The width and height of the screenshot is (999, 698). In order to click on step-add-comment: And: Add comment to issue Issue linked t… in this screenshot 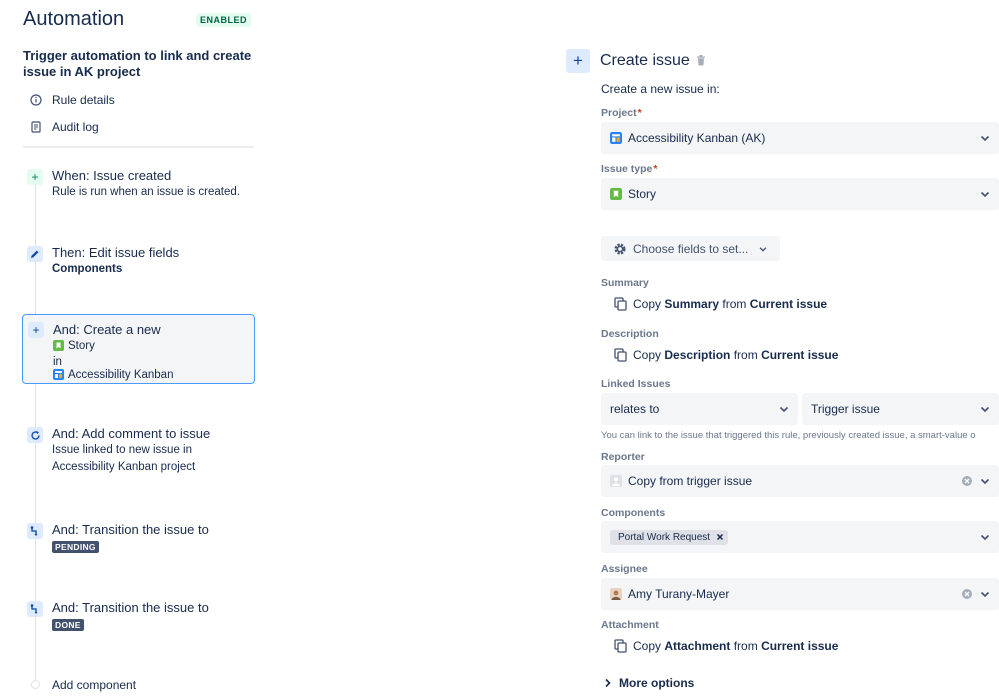, I will do `click(138, 451)`.